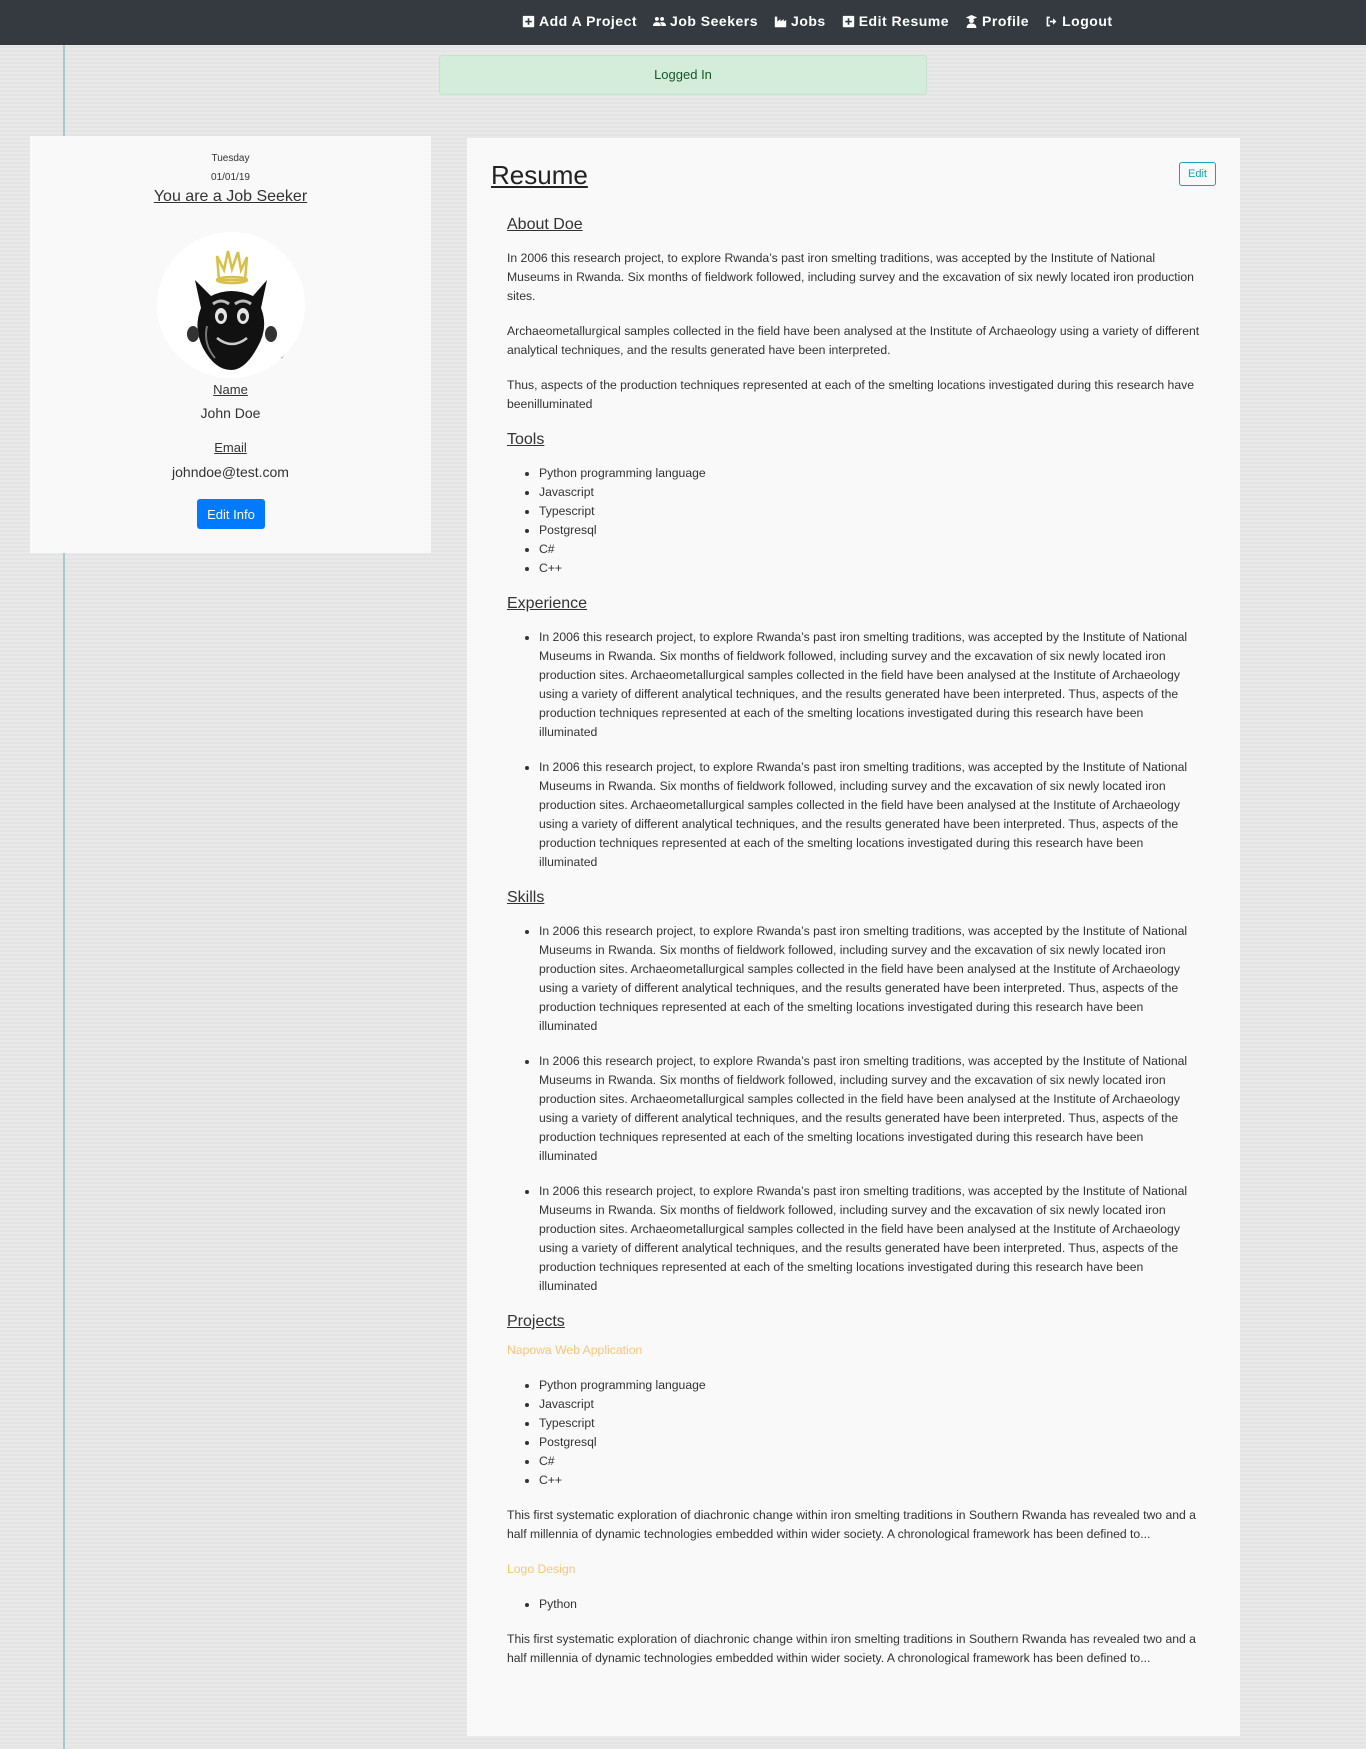 This screenshot has width=1366, height=1749. I want to click on avatar, so click(231, 305).